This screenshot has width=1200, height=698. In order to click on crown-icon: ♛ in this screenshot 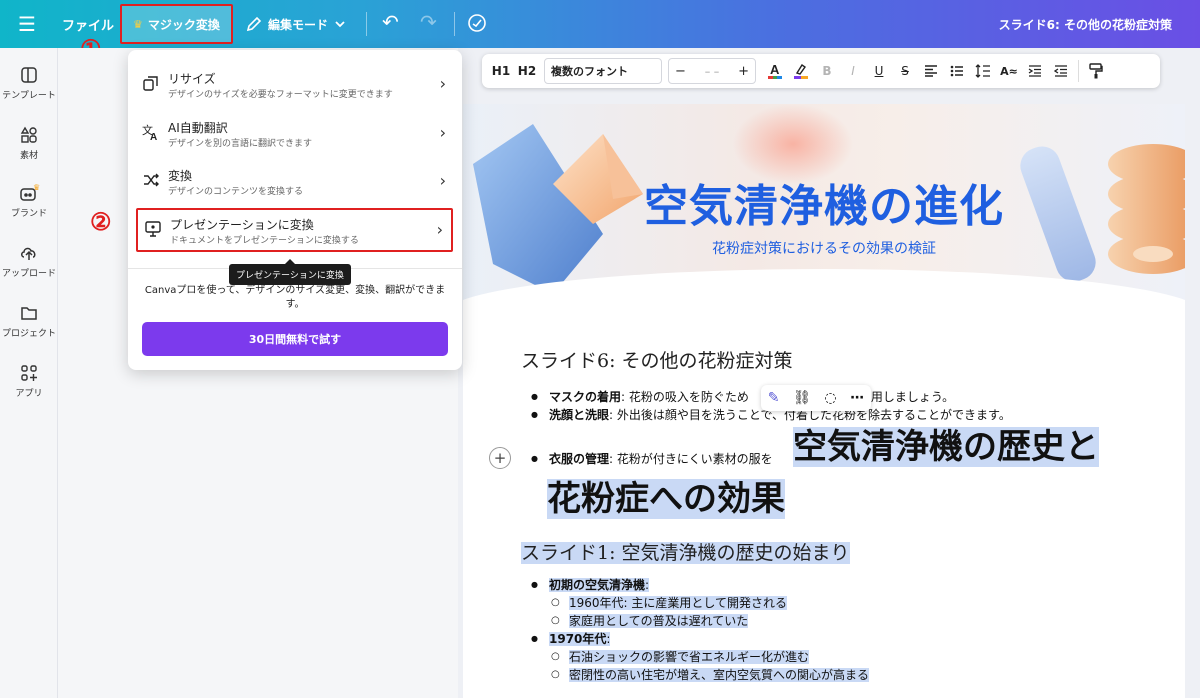, I will do `click(138, 24)`.